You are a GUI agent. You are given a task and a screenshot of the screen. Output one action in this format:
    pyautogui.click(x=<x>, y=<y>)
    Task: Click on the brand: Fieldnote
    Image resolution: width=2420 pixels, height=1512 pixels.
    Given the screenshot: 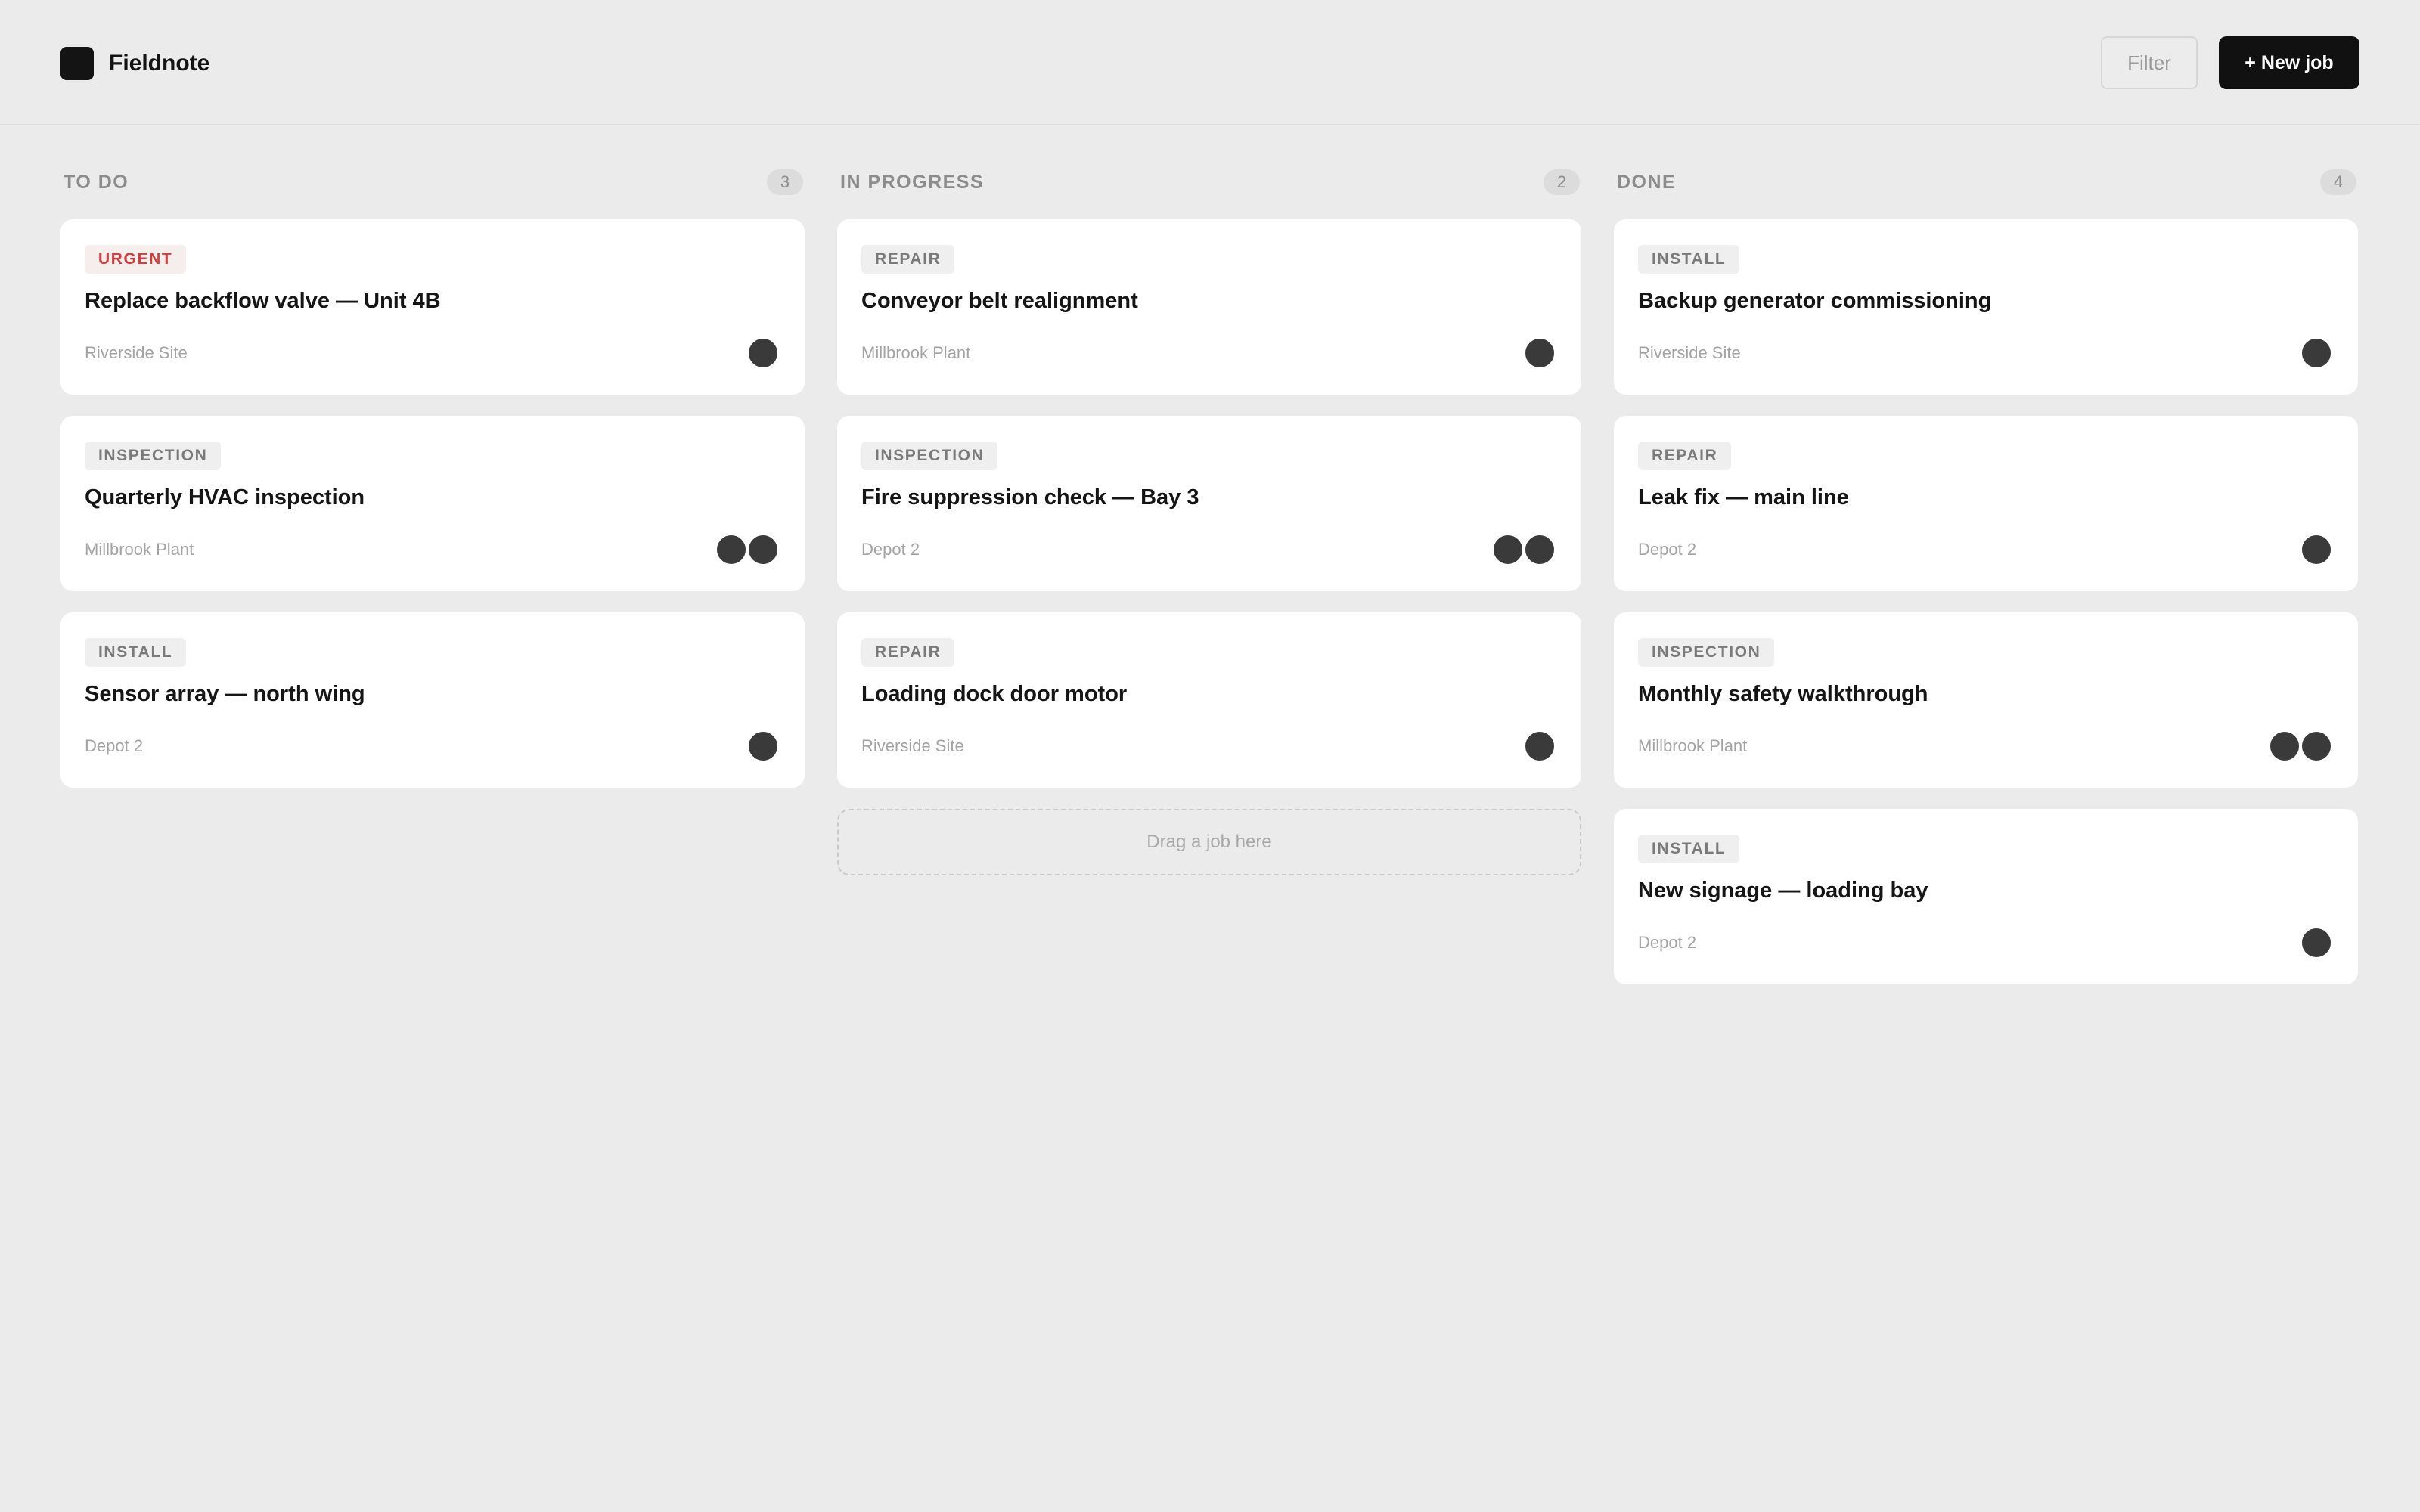 What is the action you would take?
    pyautogui.click(x=134, y=64)
    